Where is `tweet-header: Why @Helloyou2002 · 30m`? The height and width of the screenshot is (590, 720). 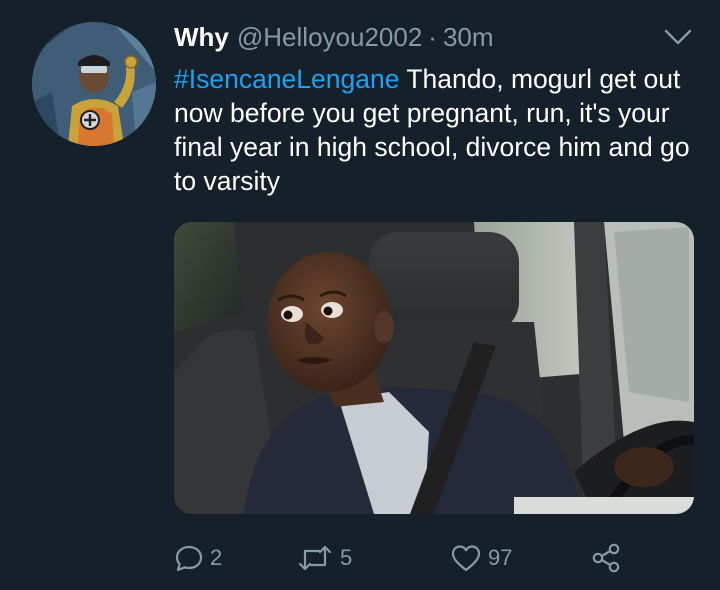
tweet-header: Why @Helloyou2002 · 30m is located at coordinates (334, 39).